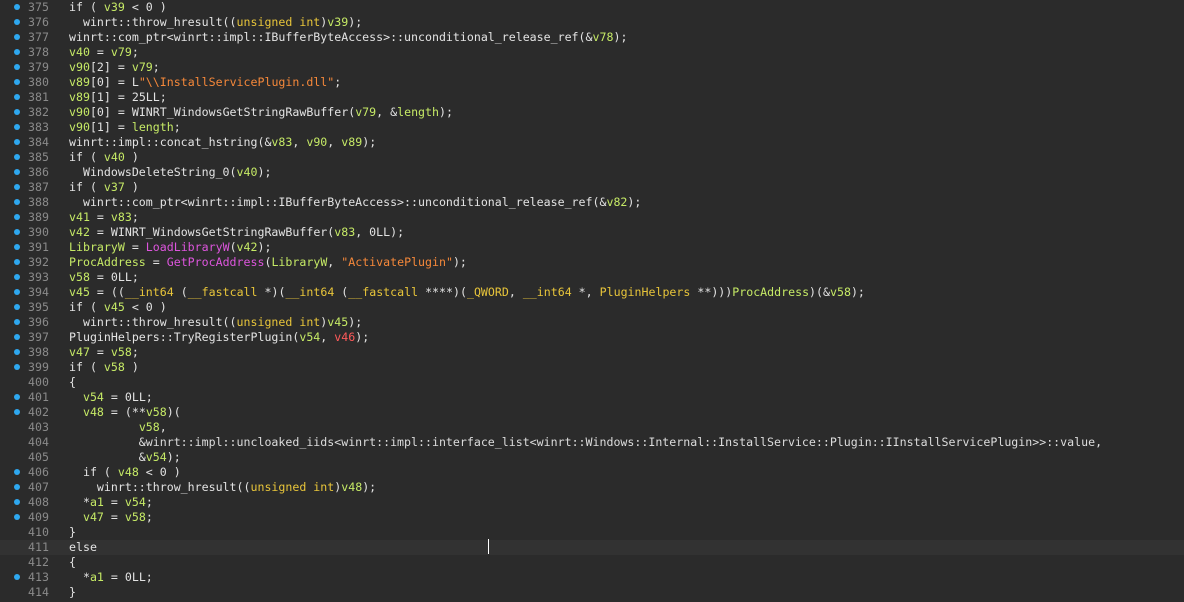 Image resolution: width=1184 pixels, height=602 pixels. Describe the element at coordinates (72, 382) in the screenshot. I see `code-token: {` at that location.